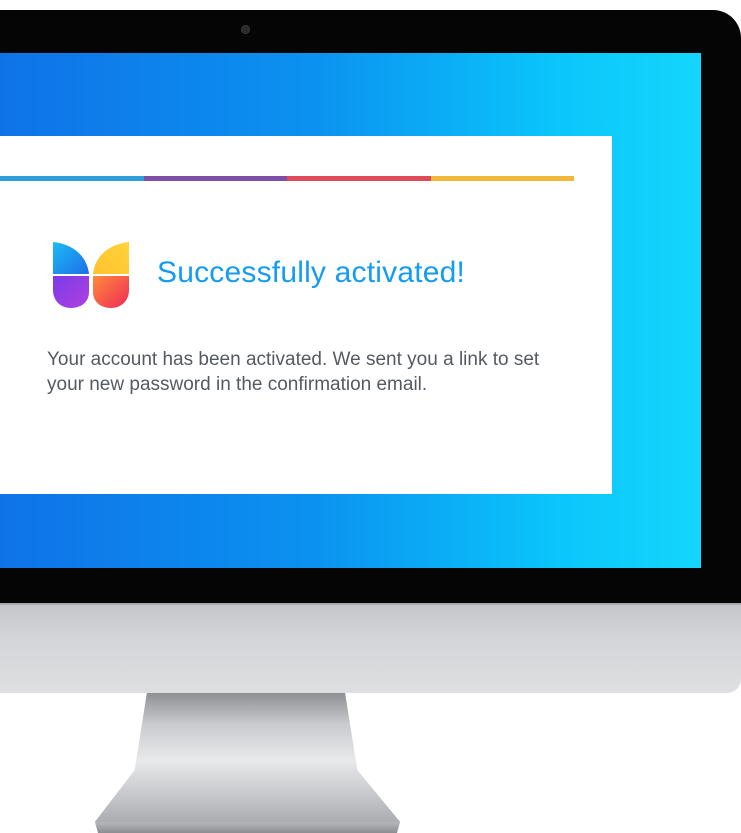  I want to click on dialog-title: Successfully activated!, so click(311, 272).